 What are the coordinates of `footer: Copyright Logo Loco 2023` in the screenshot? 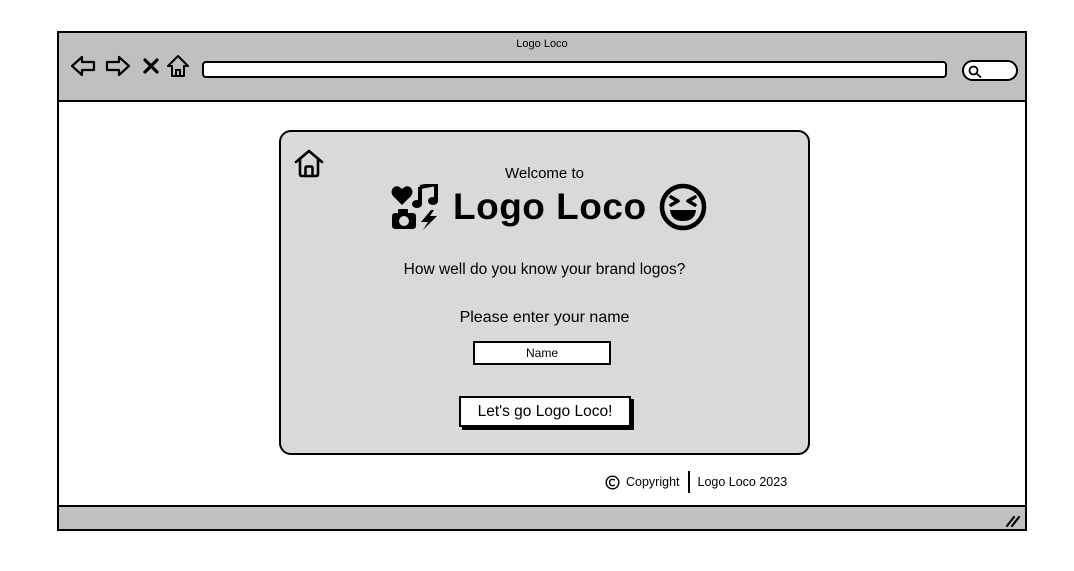 It's located at (696, 482).